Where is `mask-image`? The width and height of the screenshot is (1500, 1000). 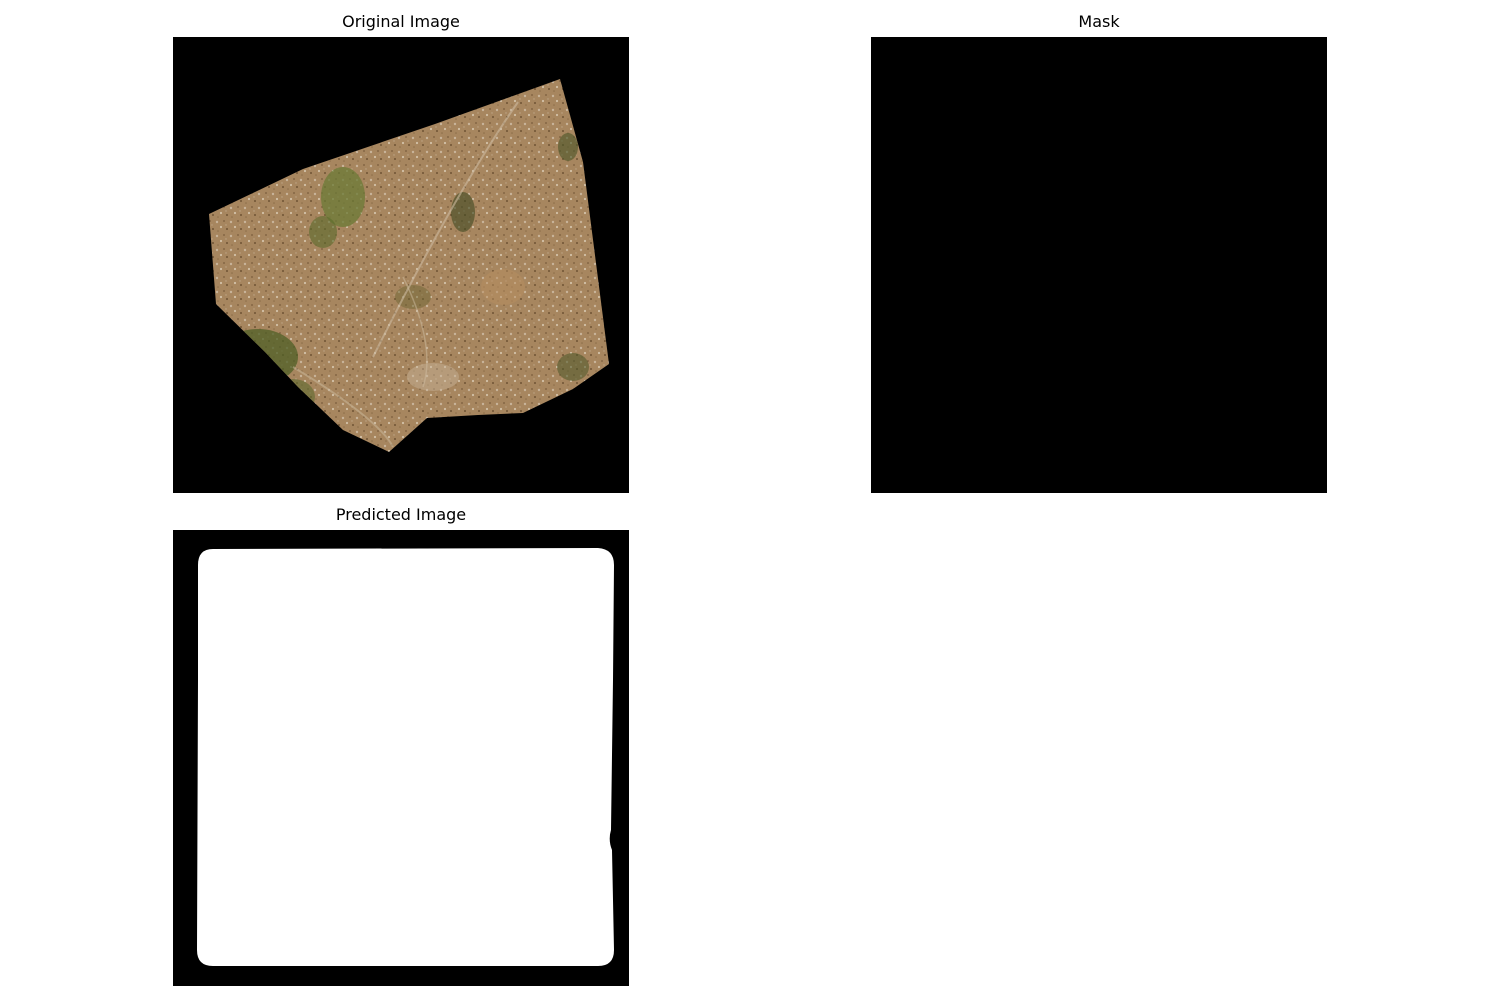
mask-image is located at coordinates (1099, 265).